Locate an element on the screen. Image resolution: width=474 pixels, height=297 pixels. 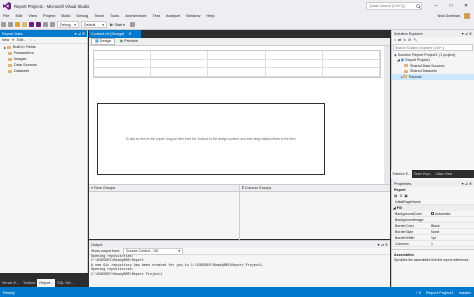
configuration-select: Debug ▾ is located at coordinates (68, 24).